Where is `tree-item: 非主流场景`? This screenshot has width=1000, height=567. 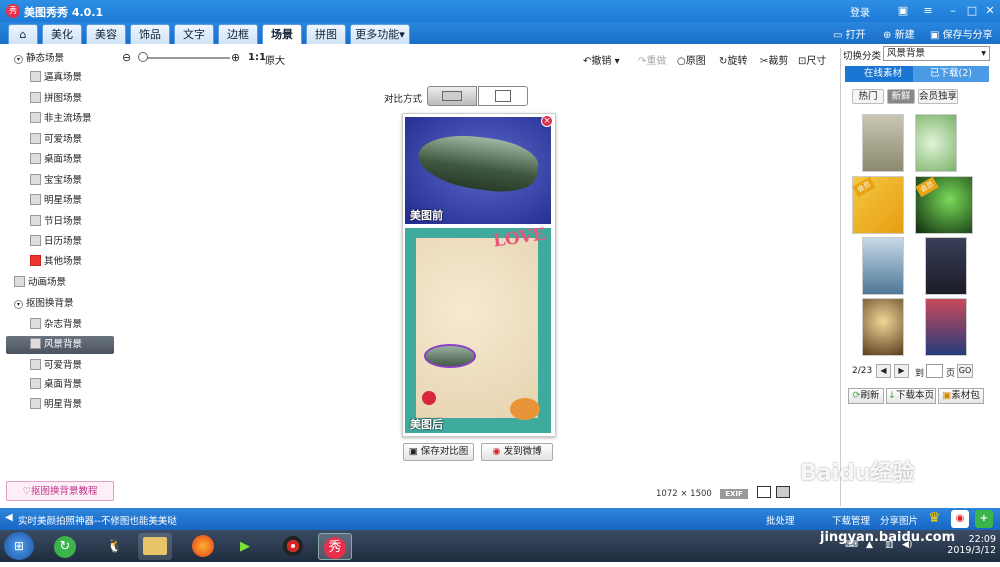
tree-item: 非主流场景 is located at coordinates (61, 119).